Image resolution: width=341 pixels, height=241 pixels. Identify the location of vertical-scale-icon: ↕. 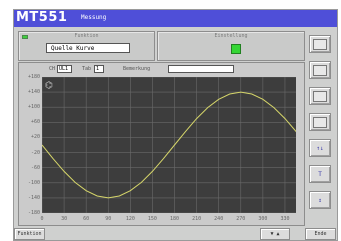
(320, 200).